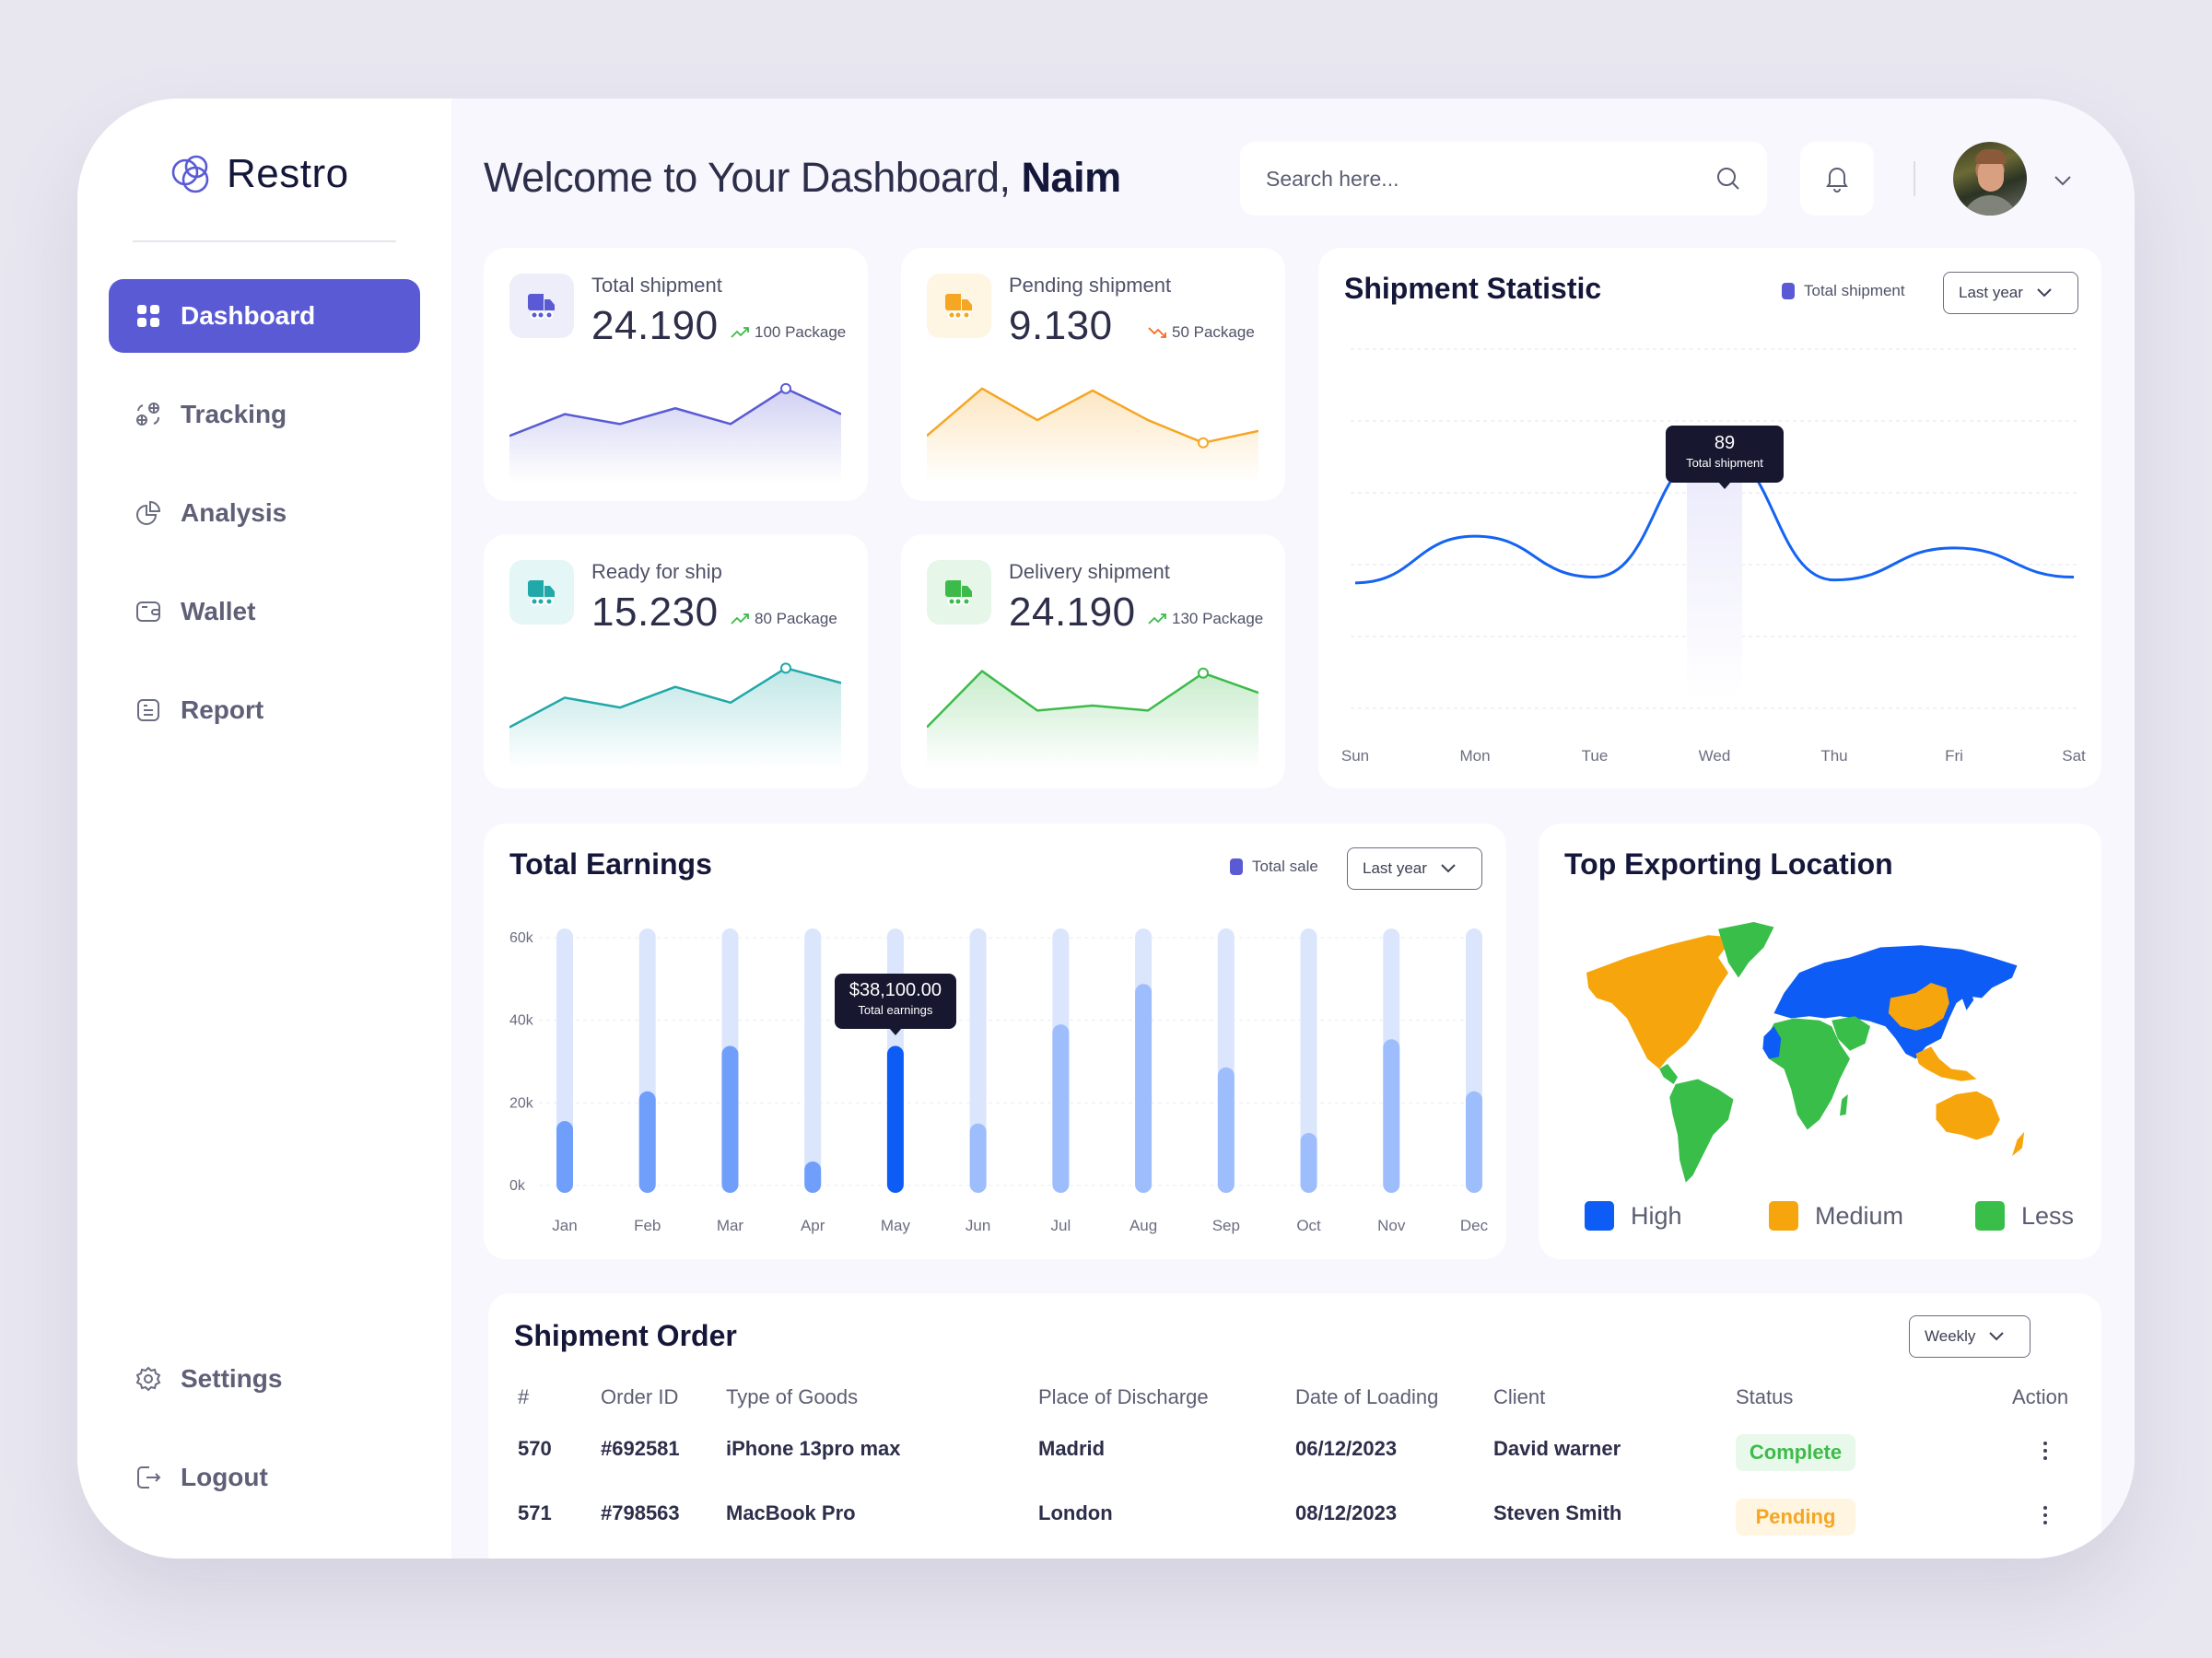  What do you see at coordinates (895, 1005) in the screenshot?
I see `chart-tooltip: $38,100.00 Total earnings` at bounding box center [895, 1005].